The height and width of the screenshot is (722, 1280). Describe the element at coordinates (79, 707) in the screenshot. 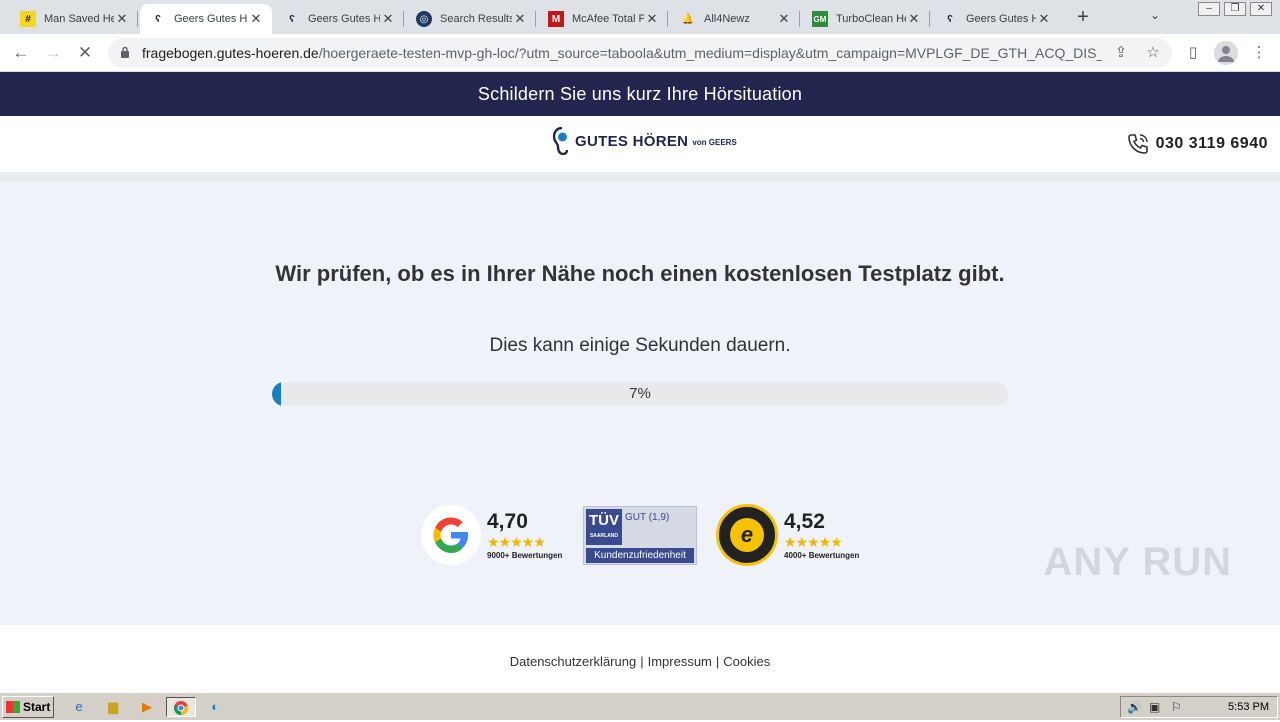

I see `internet-explorer-icon: e` at that location.